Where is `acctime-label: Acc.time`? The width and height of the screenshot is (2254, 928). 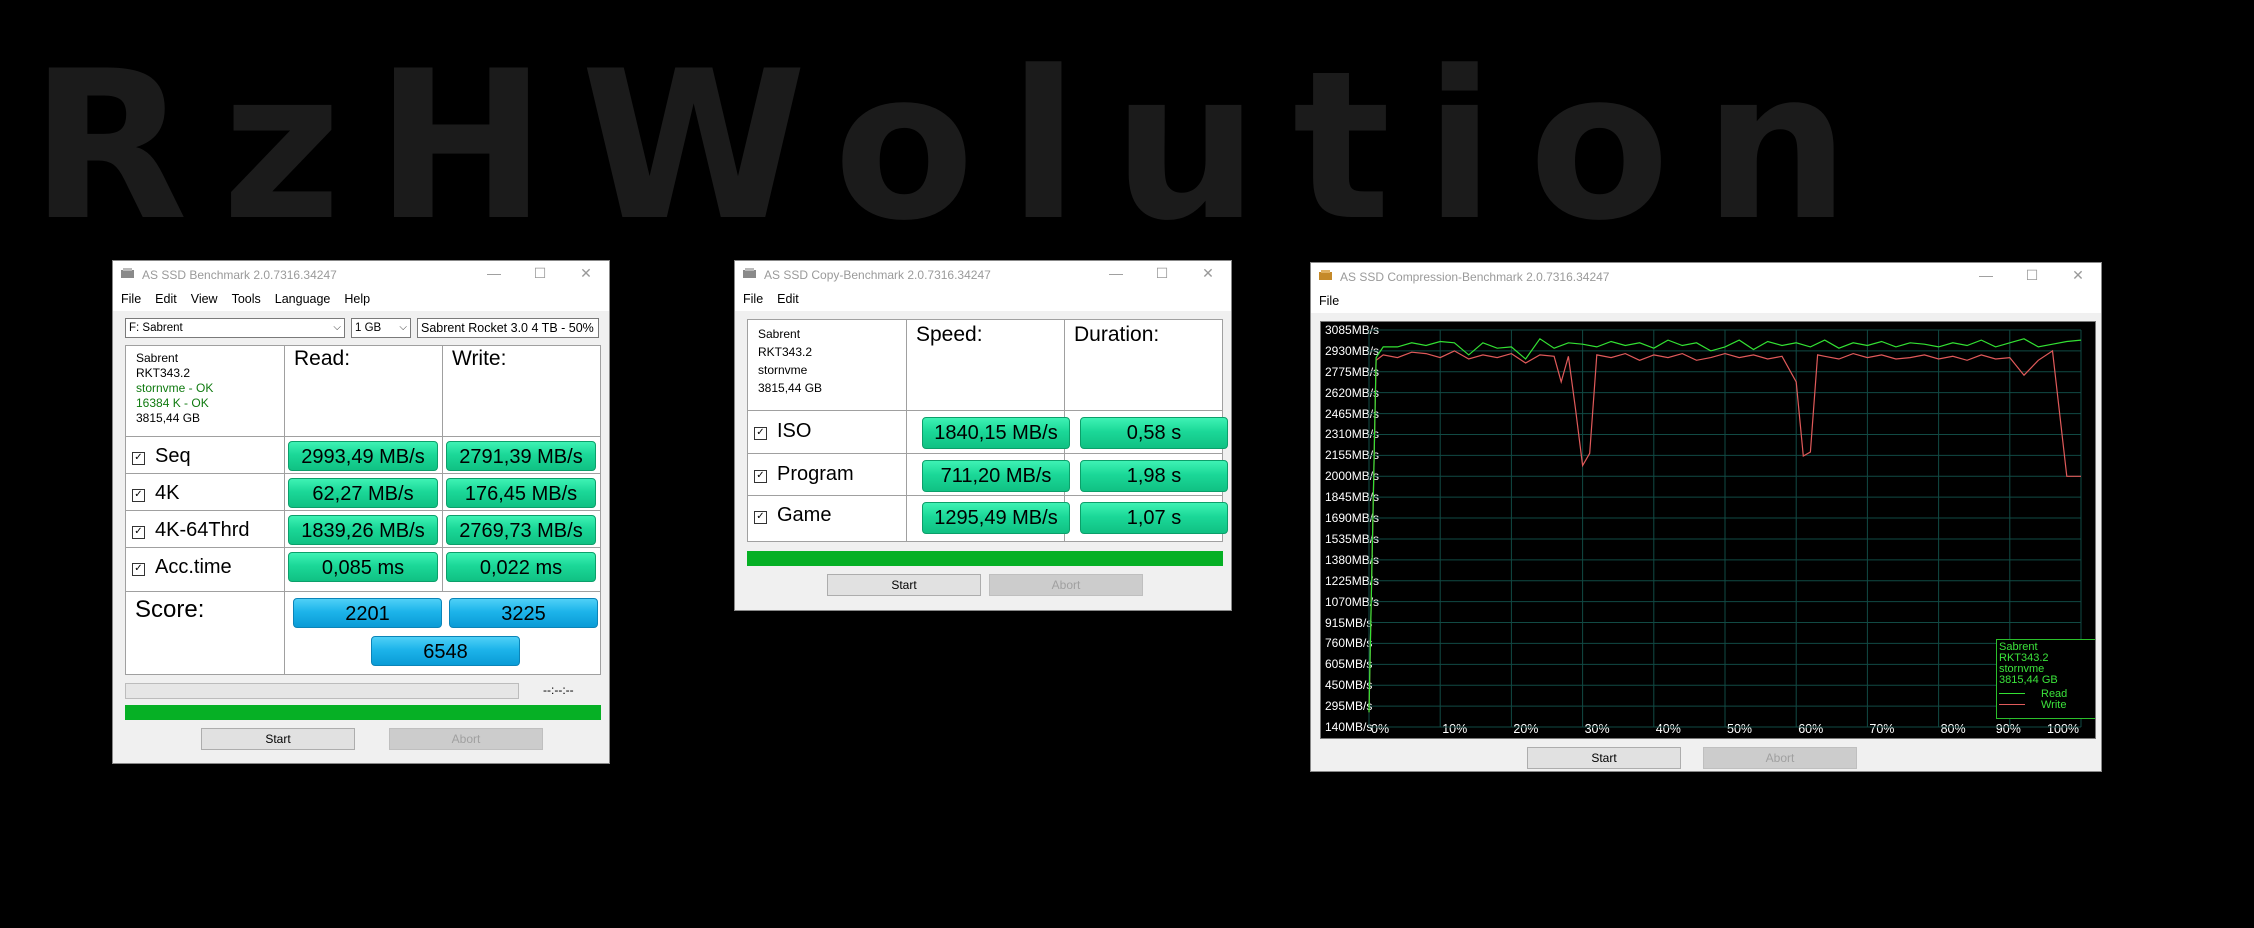
acctime-label: Acc.time is located at coordinates (193, 567).